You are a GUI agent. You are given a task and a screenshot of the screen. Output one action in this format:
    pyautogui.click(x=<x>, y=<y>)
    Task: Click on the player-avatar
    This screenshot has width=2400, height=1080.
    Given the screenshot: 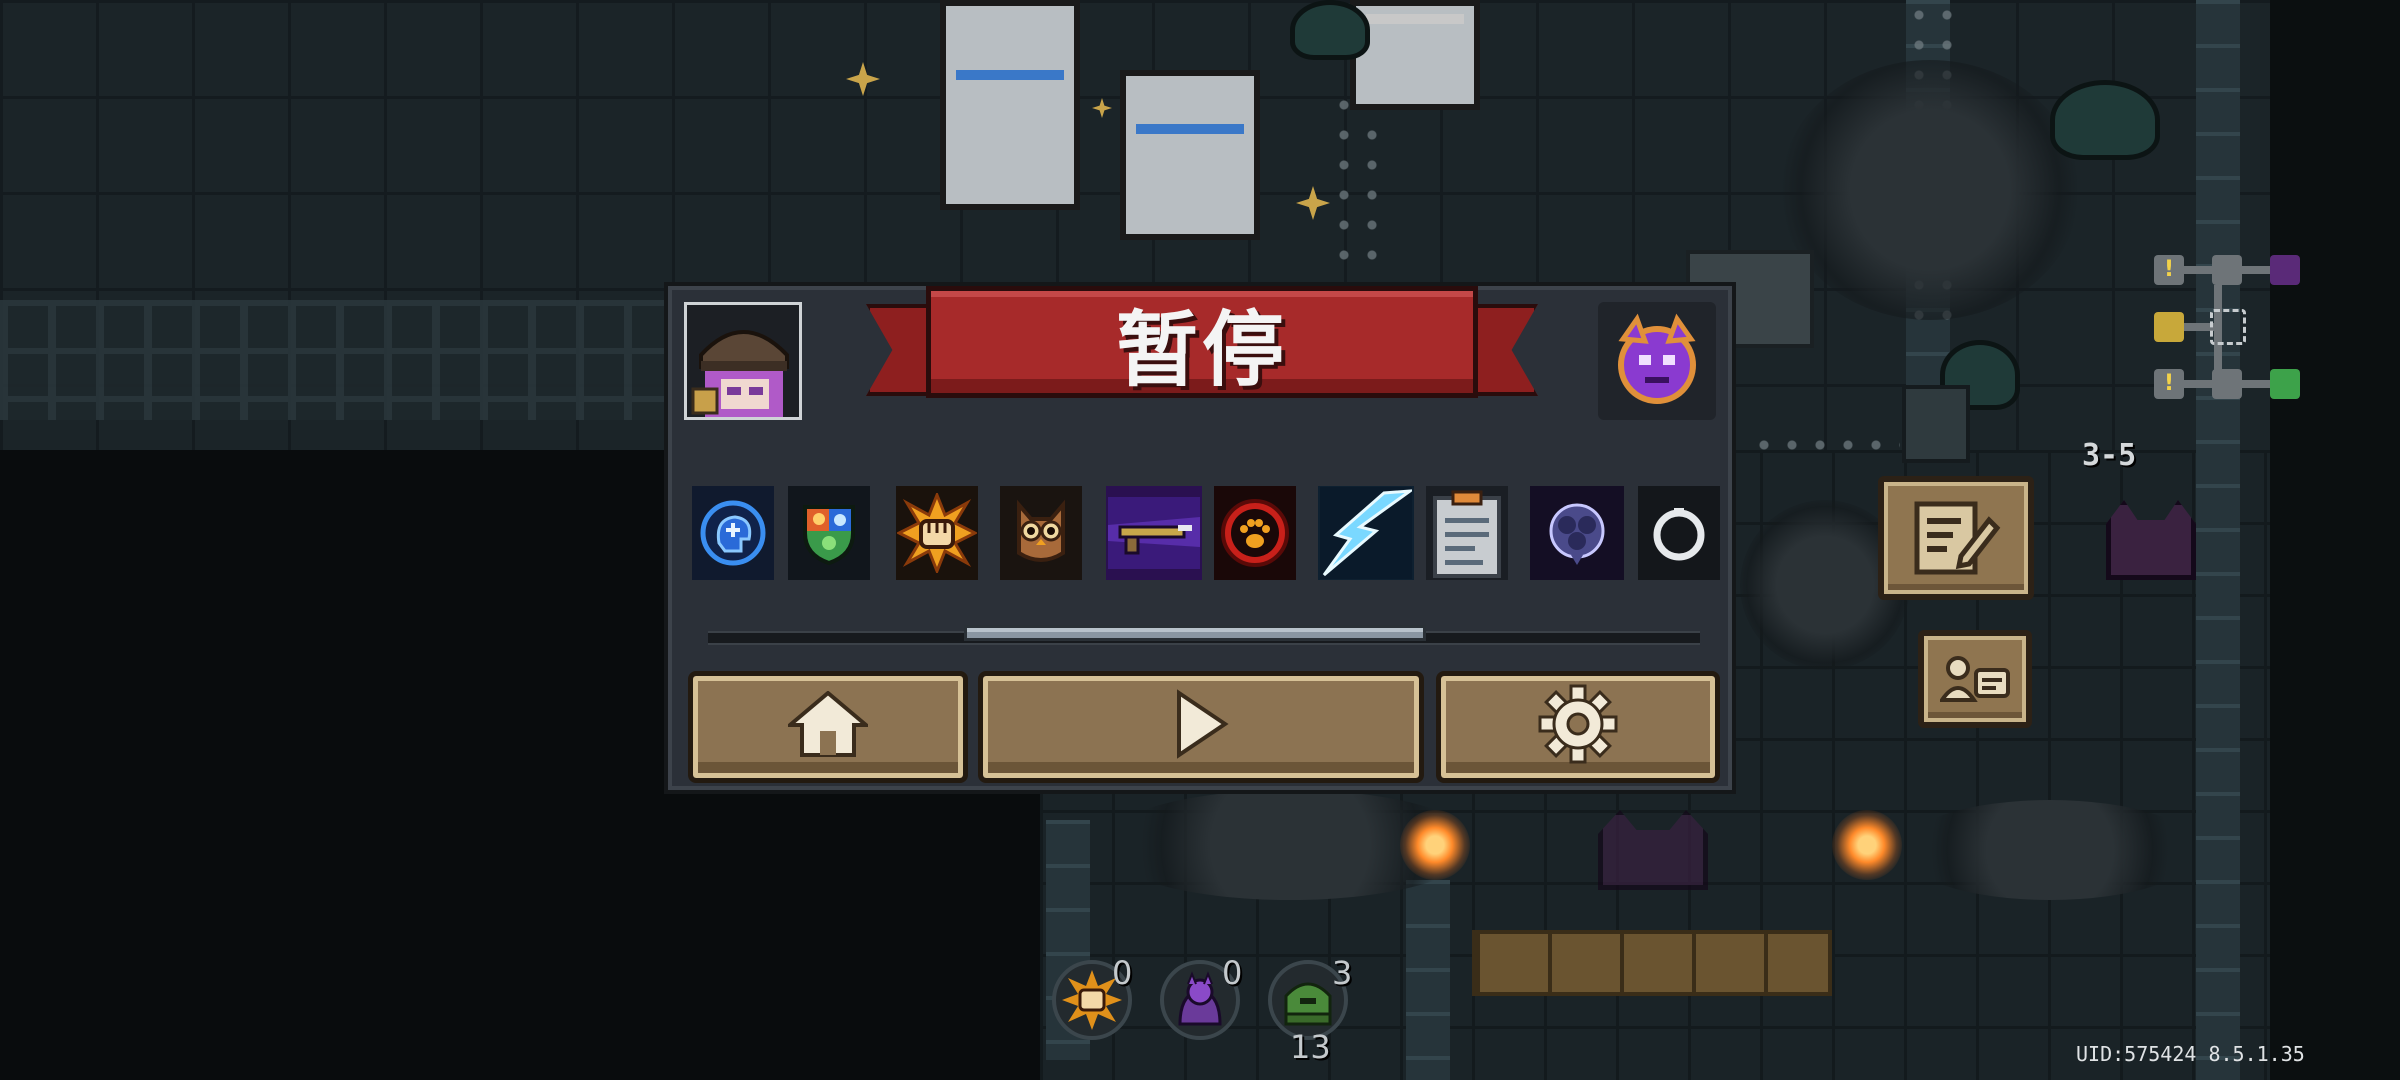 What is the action you would take?
    pyautogui.click(x=743, y=361)
    